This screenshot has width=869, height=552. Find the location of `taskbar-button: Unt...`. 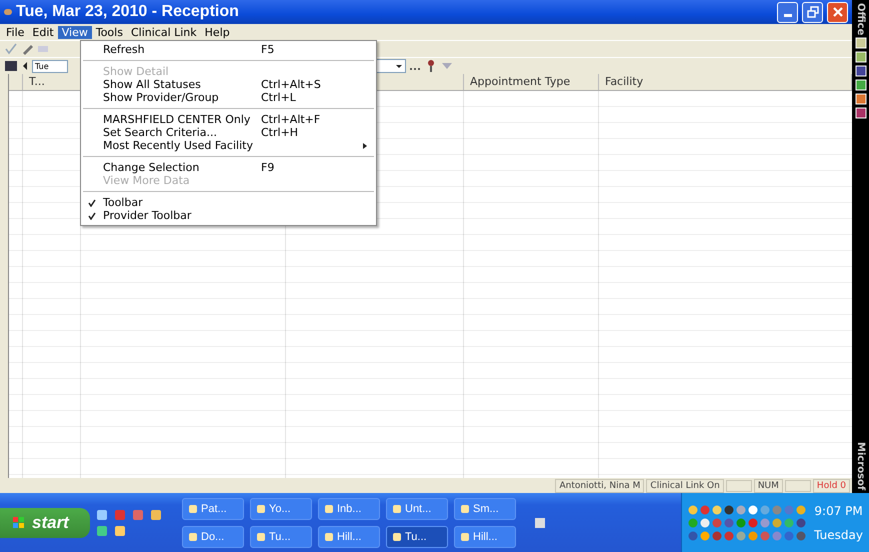

taskbar-button: Unt... is located at coordinates (417, 509).